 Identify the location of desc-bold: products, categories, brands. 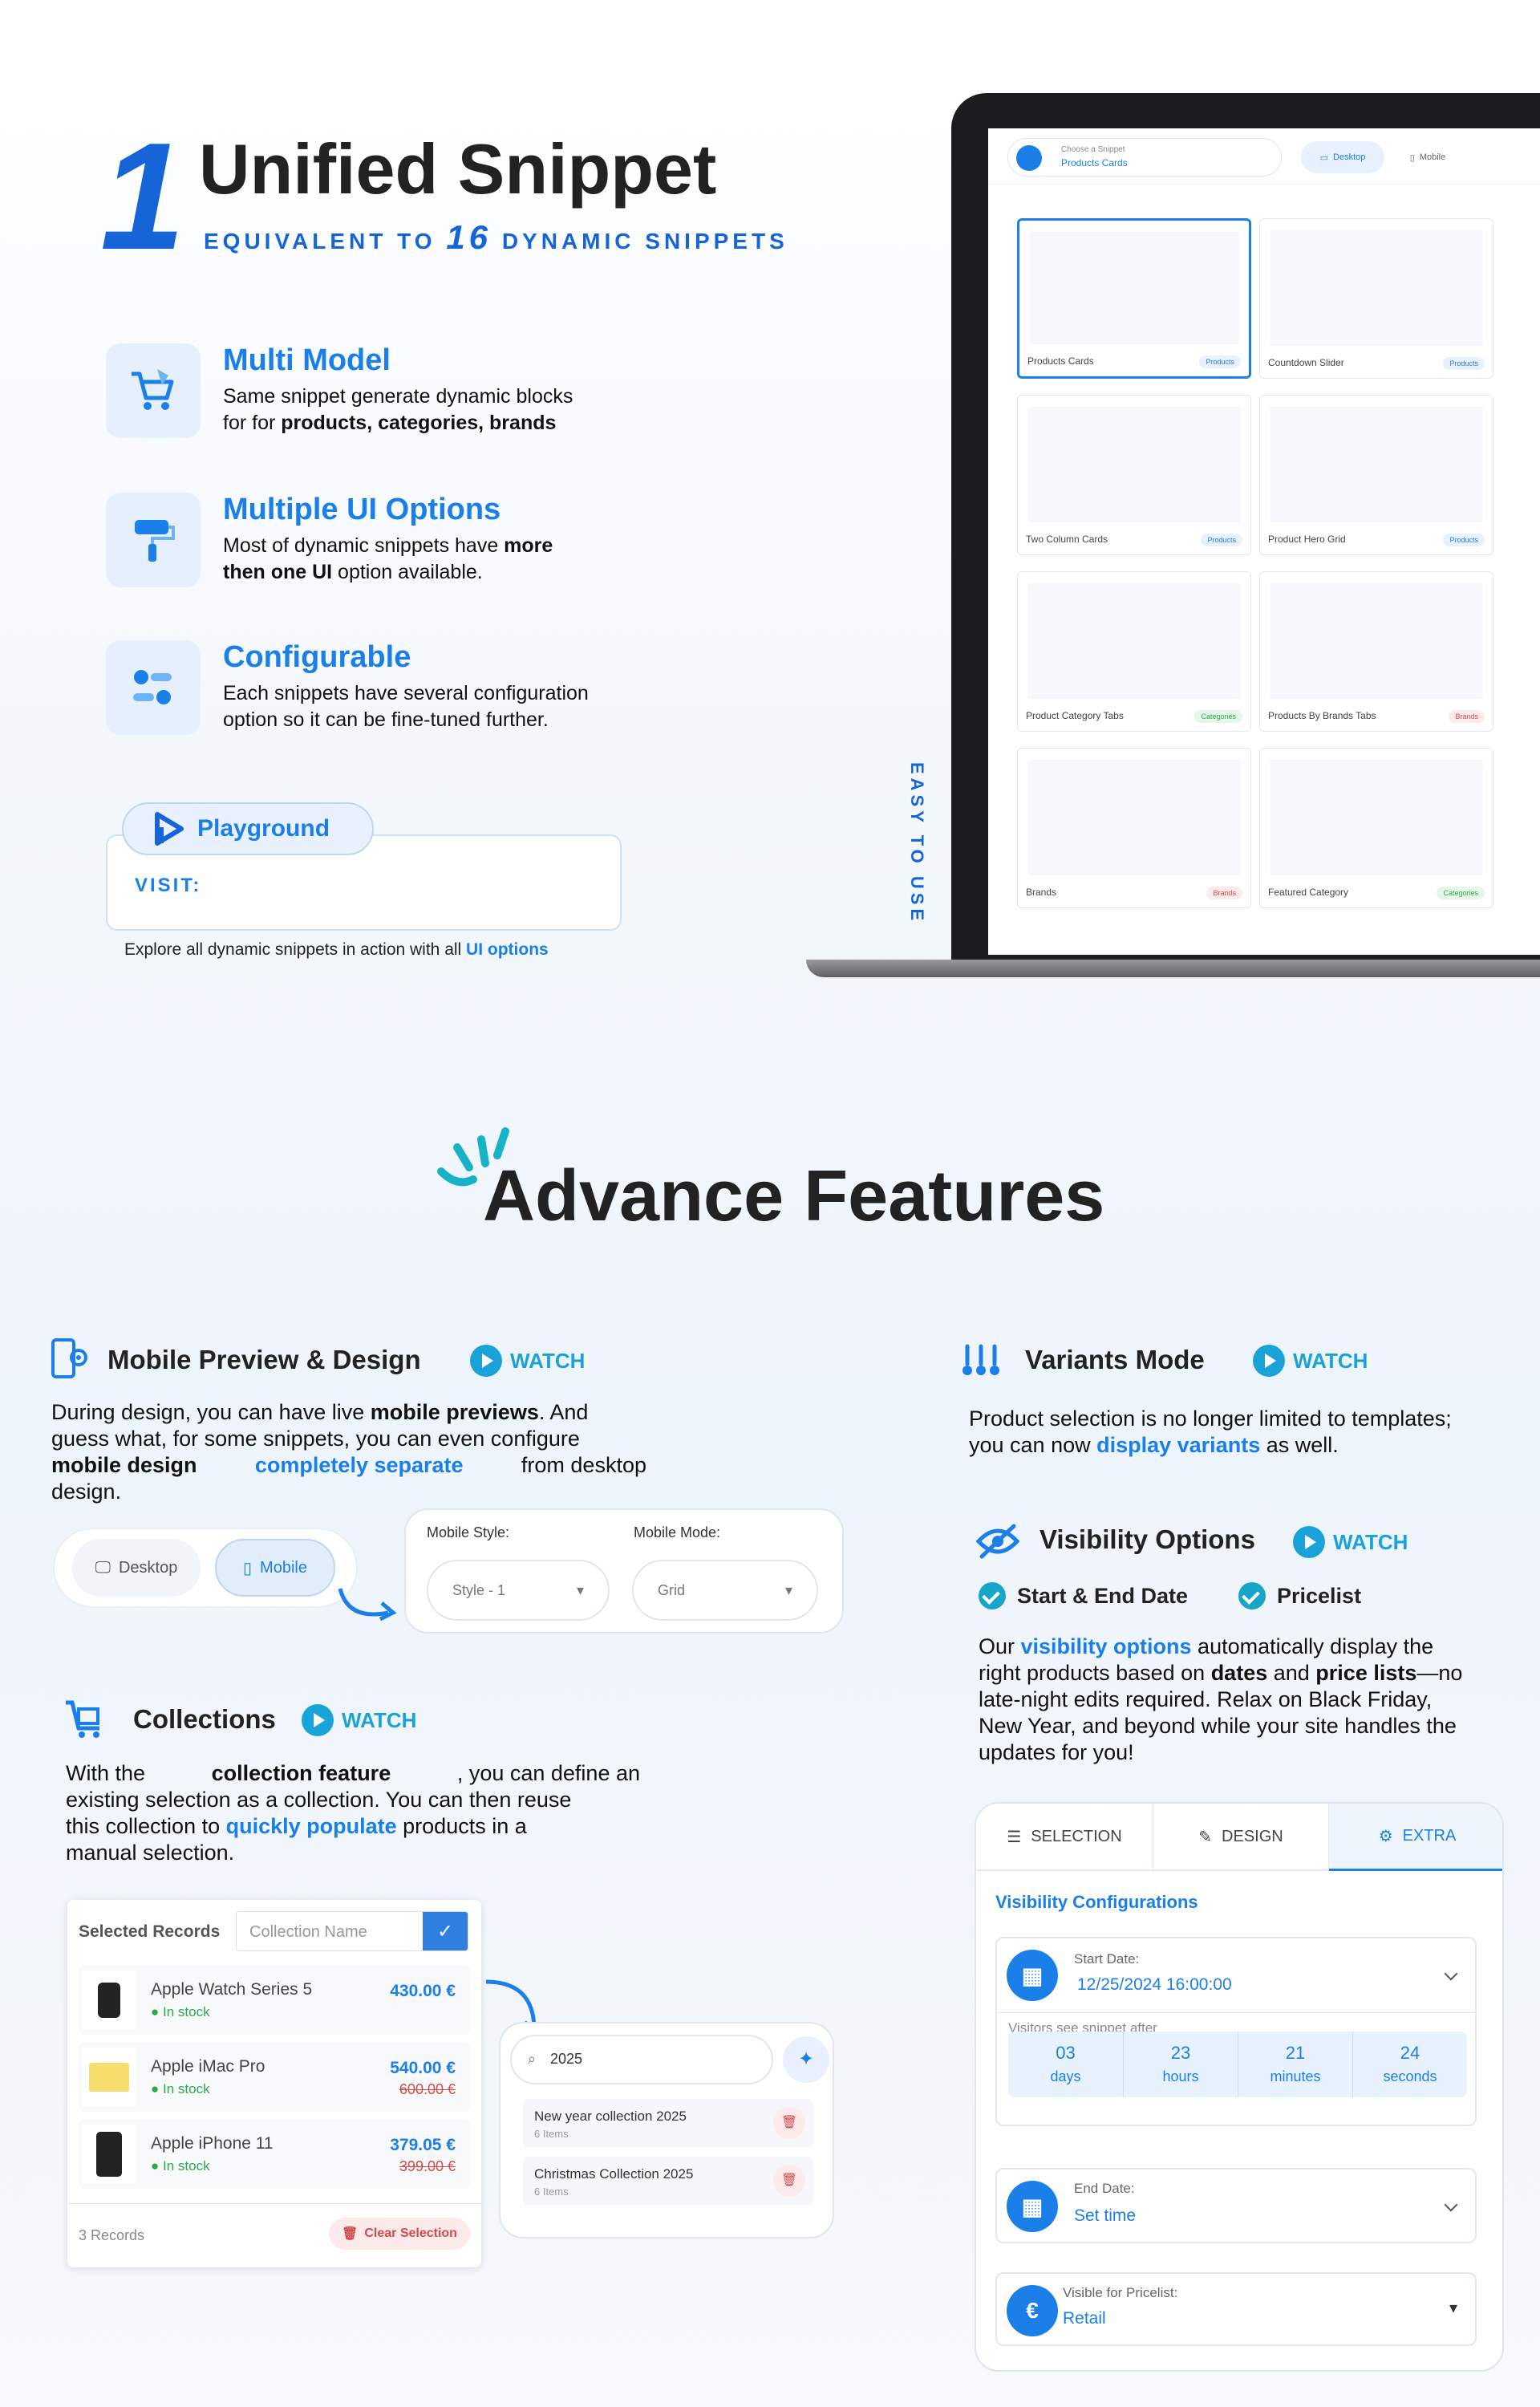
(419, 423).